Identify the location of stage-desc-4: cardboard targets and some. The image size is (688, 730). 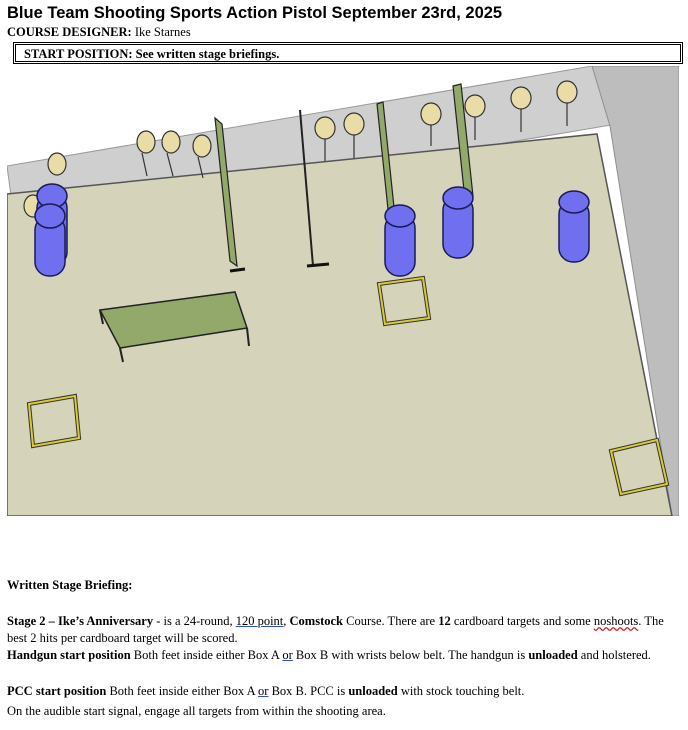
(522, 621).